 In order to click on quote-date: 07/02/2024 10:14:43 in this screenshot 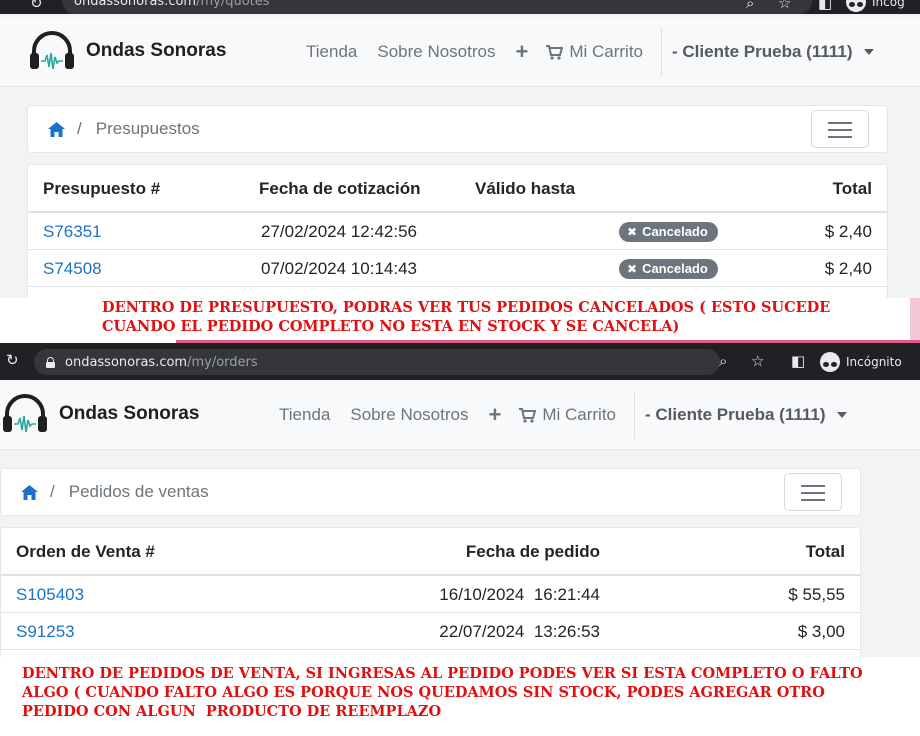, I will do `click(339, 268)`.